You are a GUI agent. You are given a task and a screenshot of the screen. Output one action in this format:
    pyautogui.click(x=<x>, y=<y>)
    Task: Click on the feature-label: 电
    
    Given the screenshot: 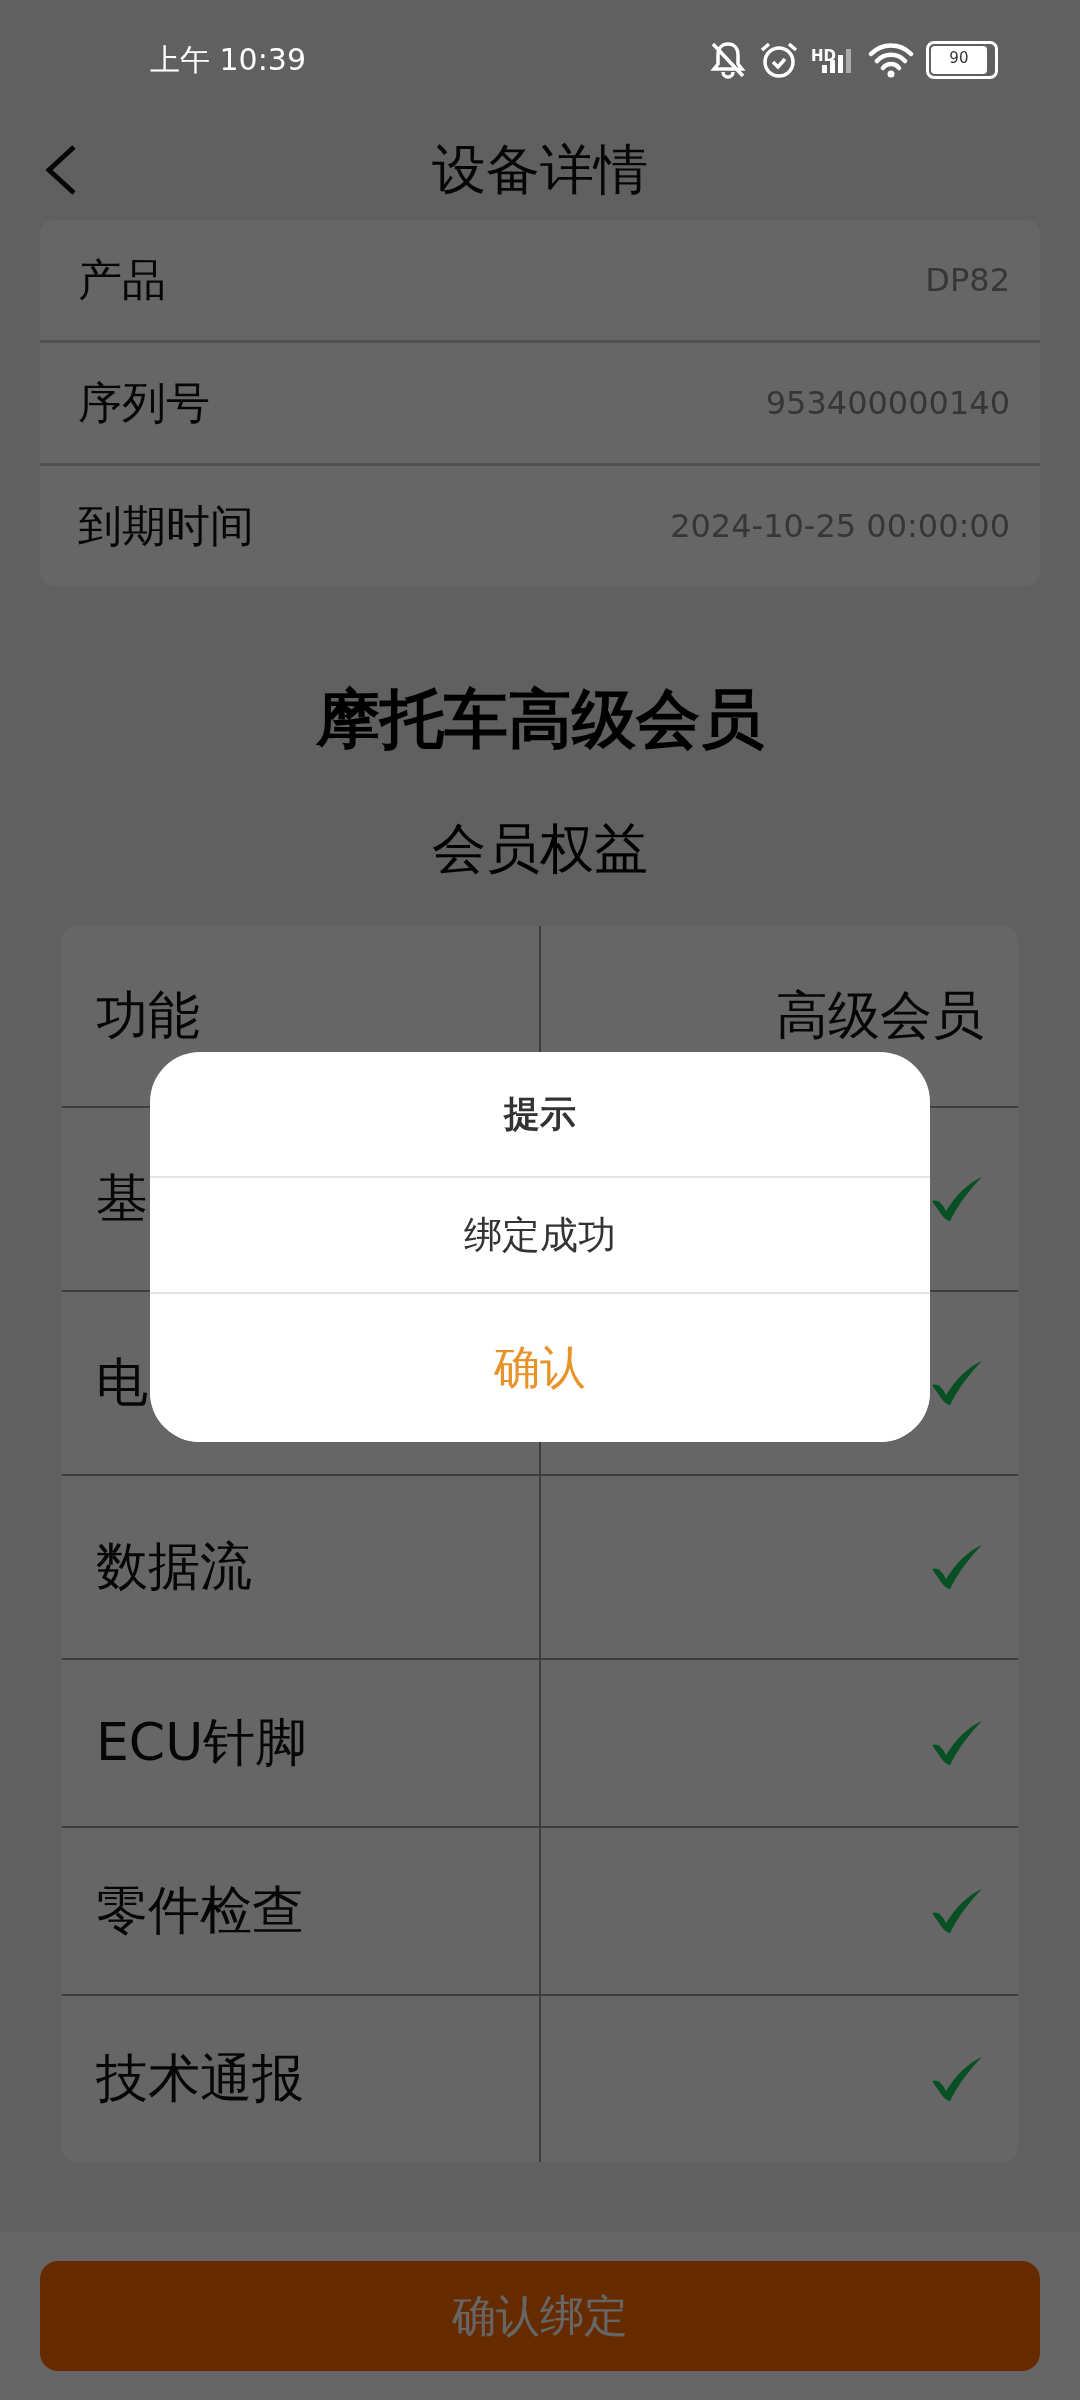 What is the action you would take?
    pyautogui.click(x=122, y=1382)
    